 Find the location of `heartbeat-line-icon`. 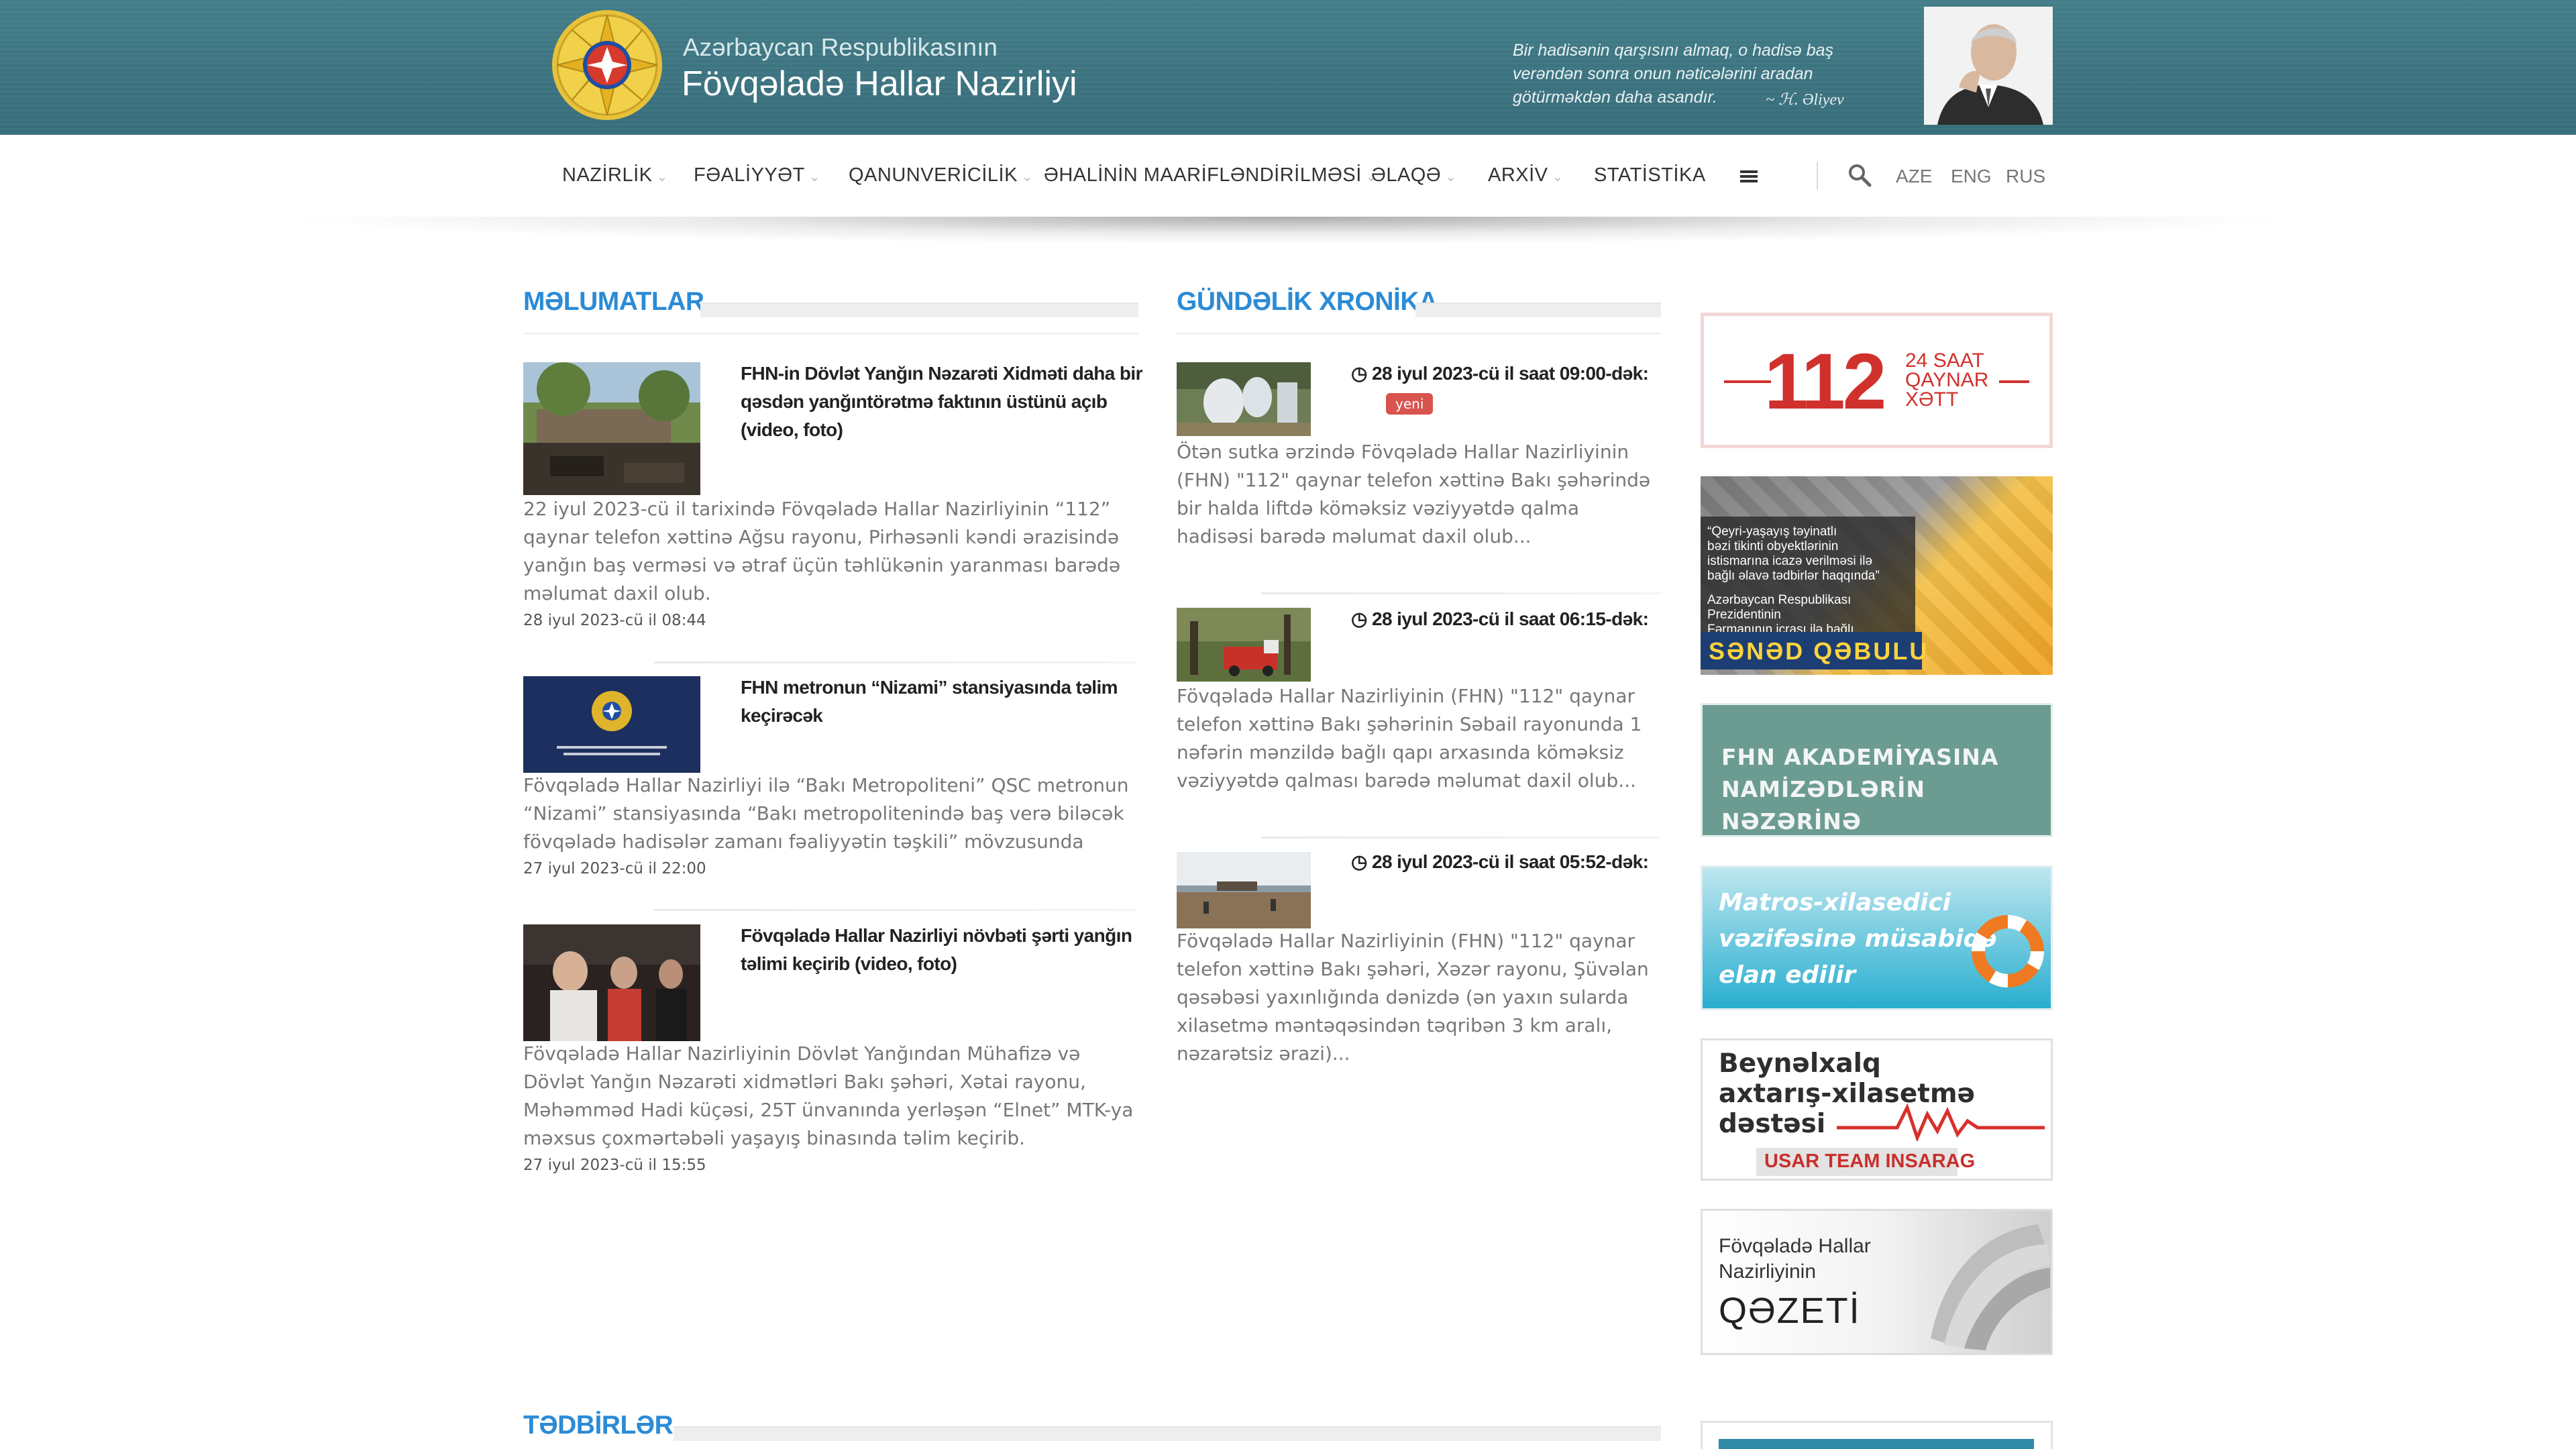

heartbeat-line-icon is located at coordinates (1941, 1122).